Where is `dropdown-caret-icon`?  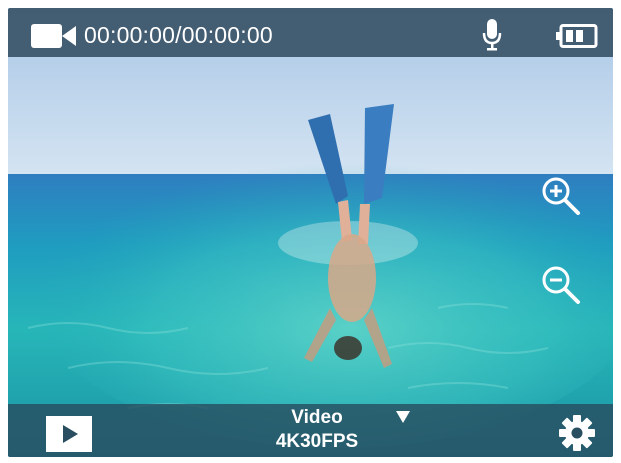
dropdown-caret-icon is located at coordinates (403, 417).